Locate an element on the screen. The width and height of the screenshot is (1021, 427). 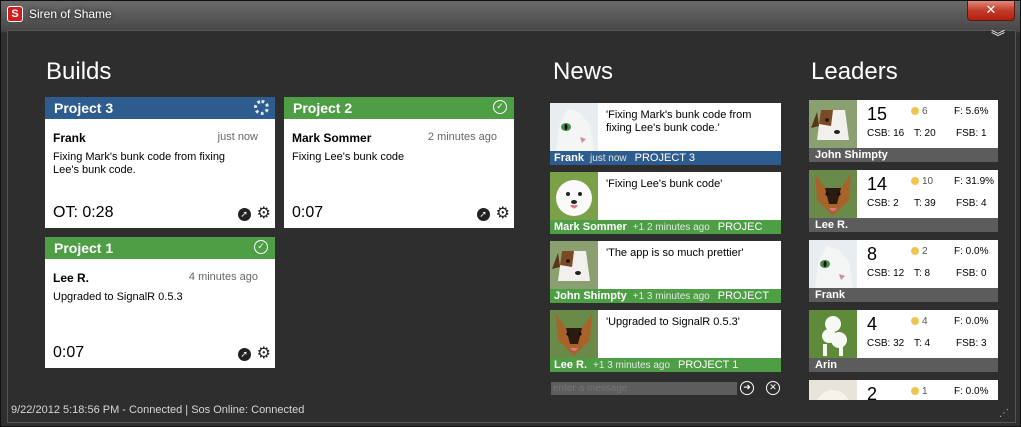
title-bar: S Siren of Shame ✕ is located at coordinates (510, 15).